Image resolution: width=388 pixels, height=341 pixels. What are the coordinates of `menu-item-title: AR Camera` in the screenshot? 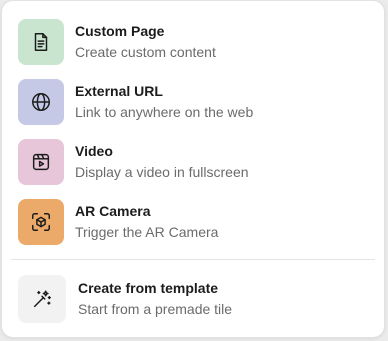 It's located at (113, 211).